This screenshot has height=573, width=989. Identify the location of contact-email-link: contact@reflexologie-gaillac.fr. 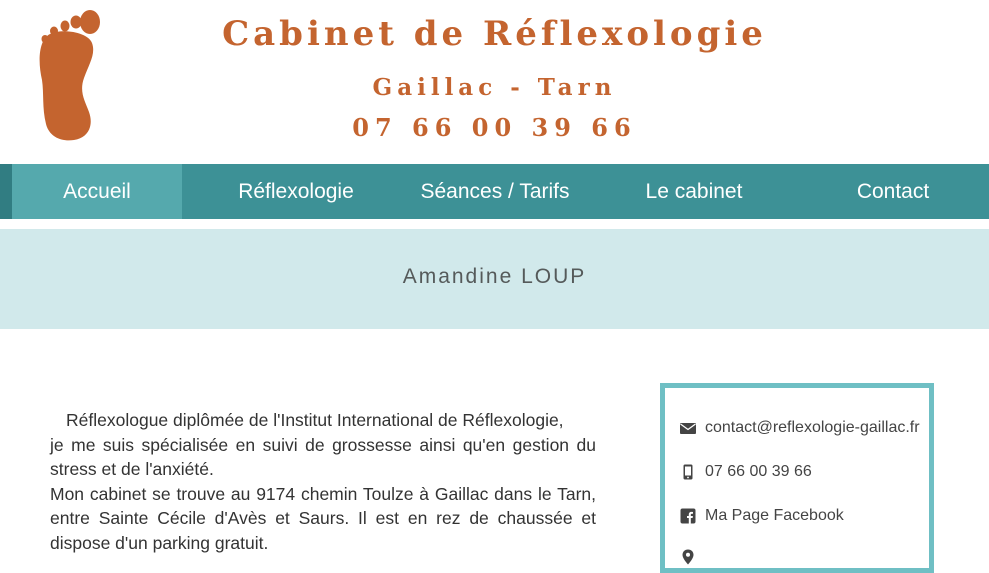
(800, 428).